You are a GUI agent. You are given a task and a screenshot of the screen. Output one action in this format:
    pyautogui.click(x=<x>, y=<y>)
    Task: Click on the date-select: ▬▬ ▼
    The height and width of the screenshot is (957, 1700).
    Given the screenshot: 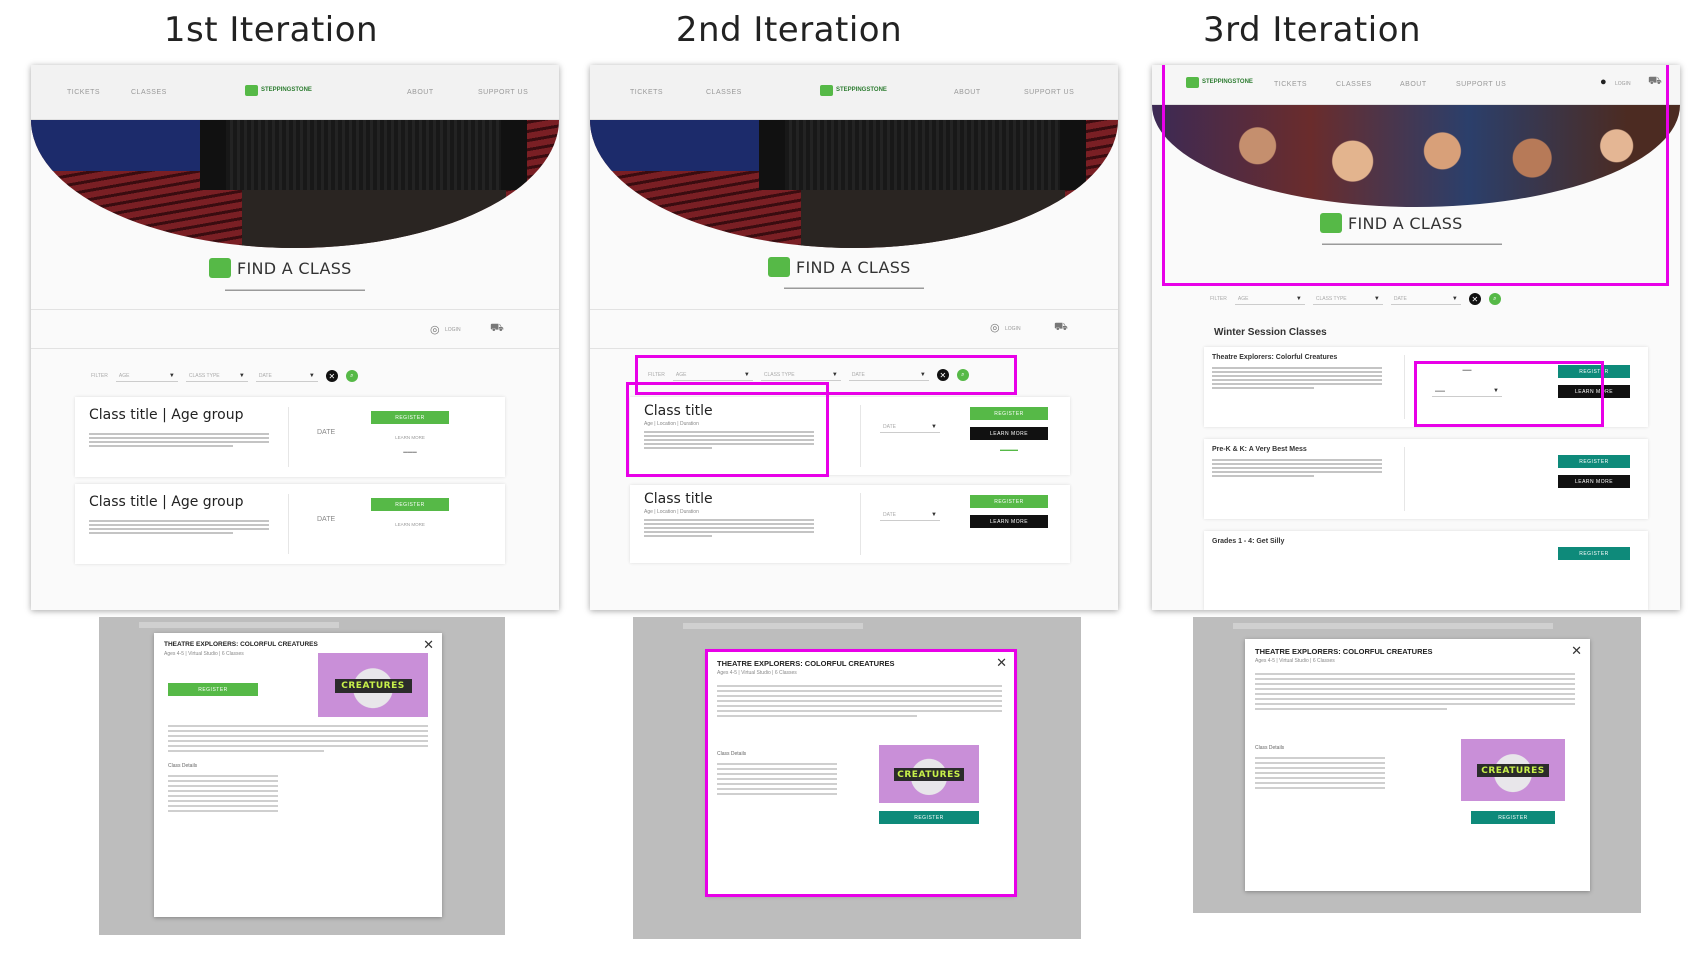 What is the action you would take?
    pyautogui.click(x=1467, y=391)
    